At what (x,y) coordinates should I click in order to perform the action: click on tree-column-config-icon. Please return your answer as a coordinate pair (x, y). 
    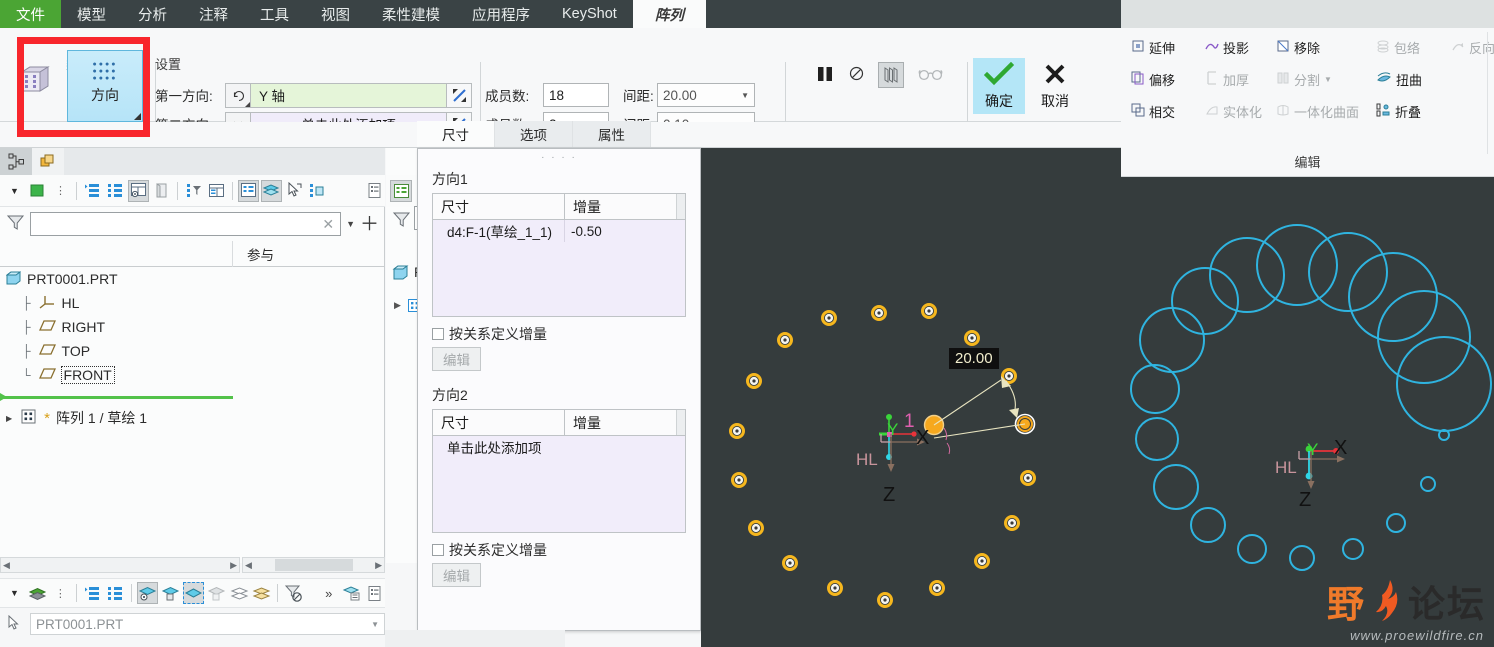
    Looking at the image, I should click on (216, 191).